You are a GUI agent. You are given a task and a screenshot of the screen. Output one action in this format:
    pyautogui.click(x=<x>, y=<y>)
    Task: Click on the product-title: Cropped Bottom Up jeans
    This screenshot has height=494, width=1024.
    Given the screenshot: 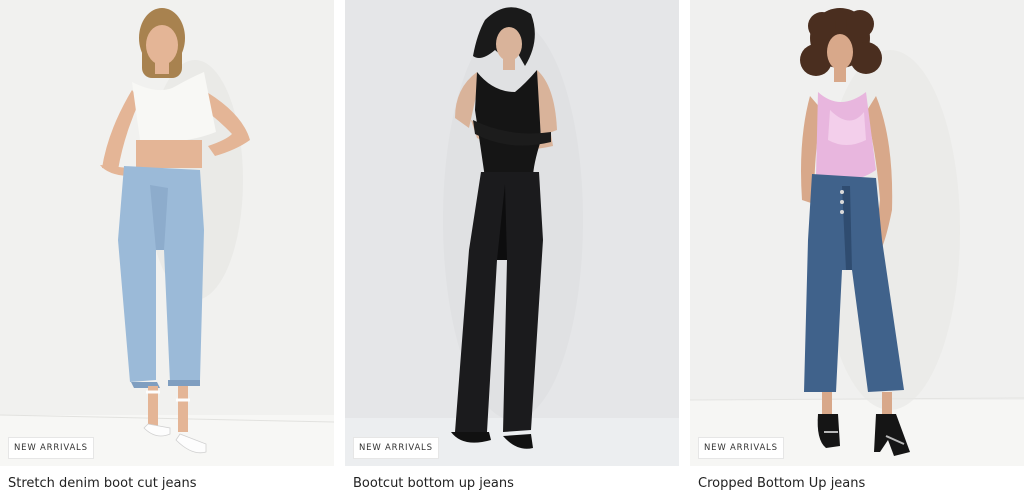 What is the action you would take?
    pyautogui.click(x=781, y=483)
    